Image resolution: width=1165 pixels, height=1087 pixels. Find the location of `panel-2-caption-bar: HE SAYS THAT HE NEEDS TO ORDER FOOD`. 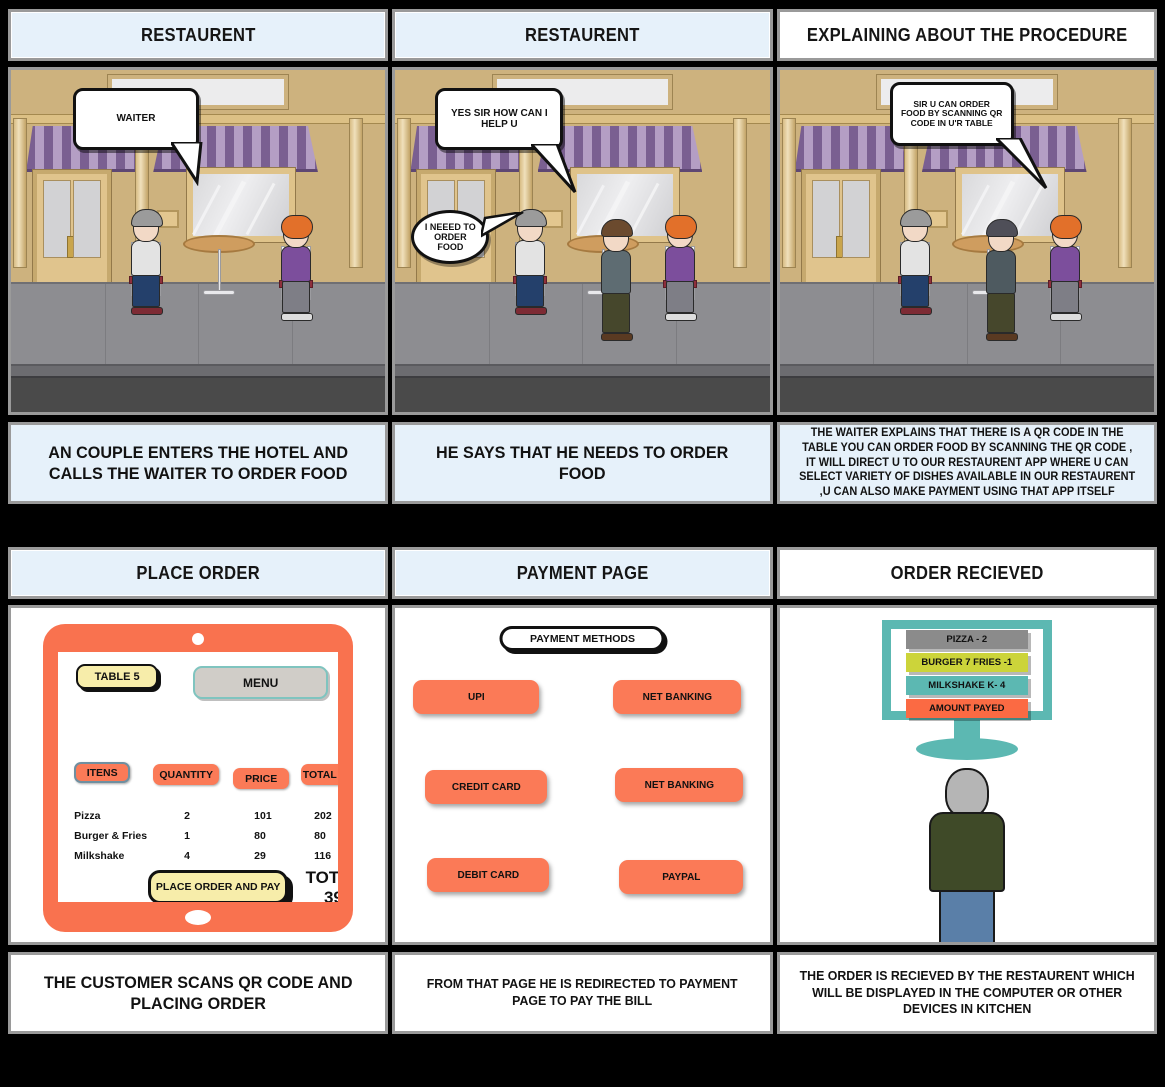

panel-2-caption-bar: HE SAYS THAT HE NEEDS TO ORDER FOOD is located at coordinates (582, 463).